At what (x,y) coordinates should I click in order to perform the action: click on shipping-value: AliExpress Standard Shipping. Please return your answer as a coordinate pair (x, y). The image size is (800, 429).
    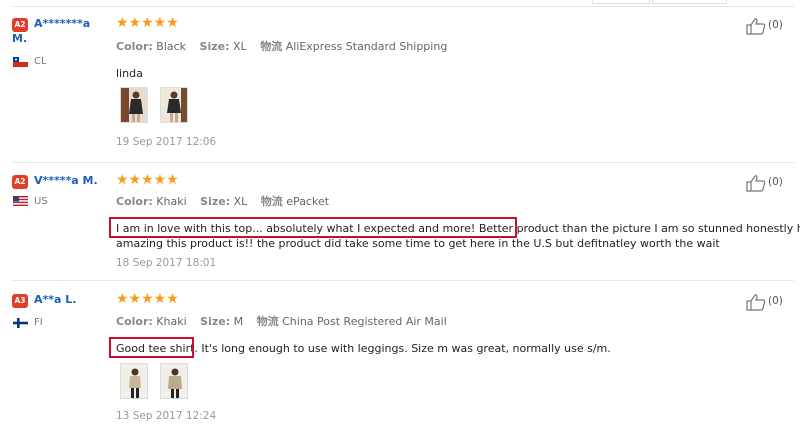
    Looking at the image, I should click on (366, 46).